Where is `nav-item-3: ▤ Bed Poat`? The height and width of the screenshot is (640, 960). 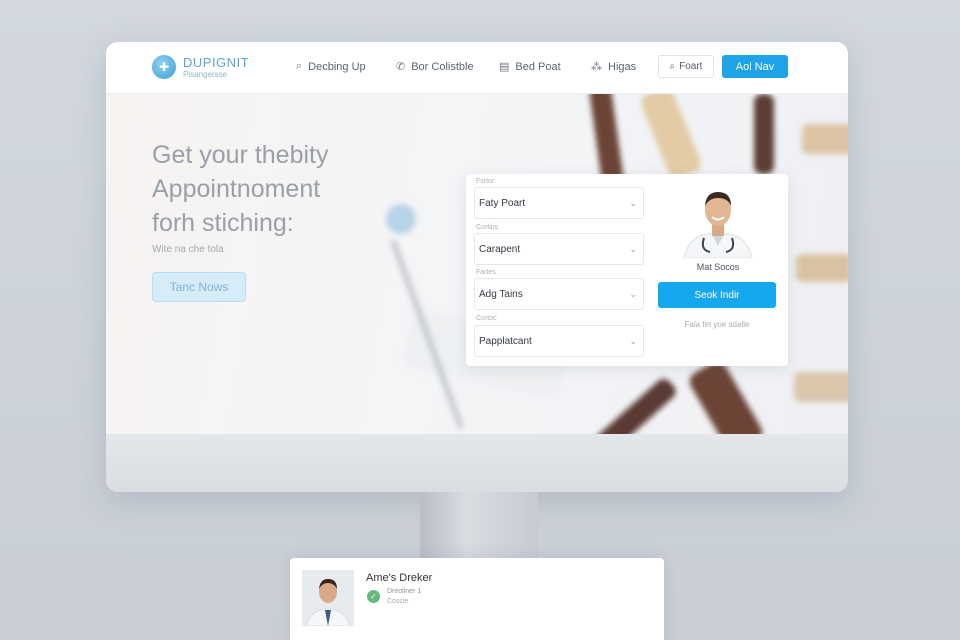
nav-item-3: ▤ Bed Poat is located at coordinates (530, 67).